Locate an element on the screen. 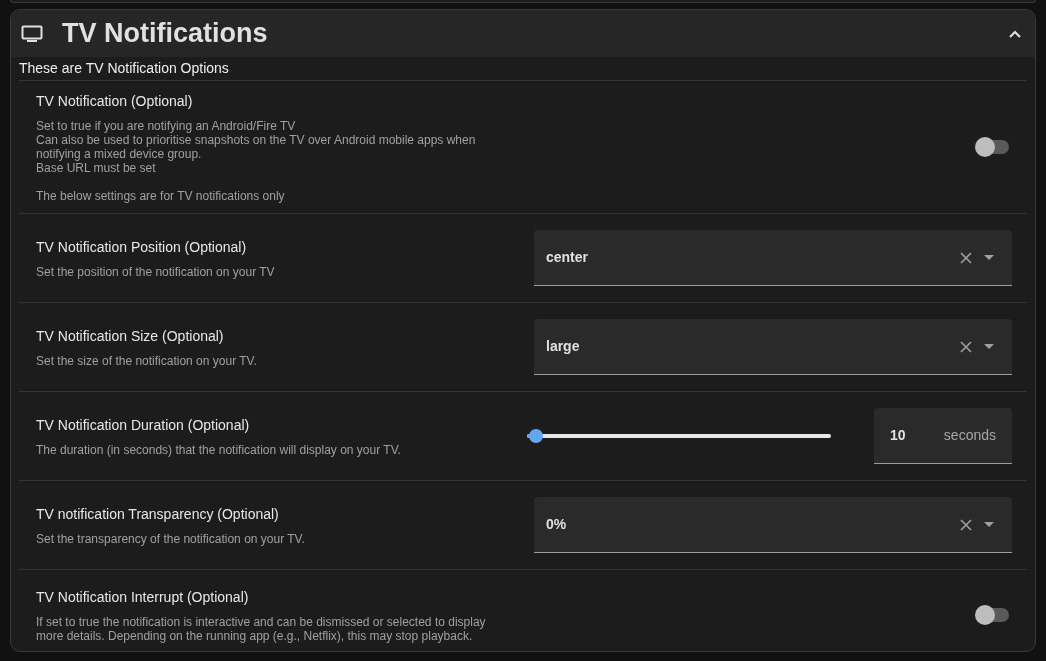 This screenshot has width=1046, height=661. chevron-icon is located at coordinates (1015, 33).